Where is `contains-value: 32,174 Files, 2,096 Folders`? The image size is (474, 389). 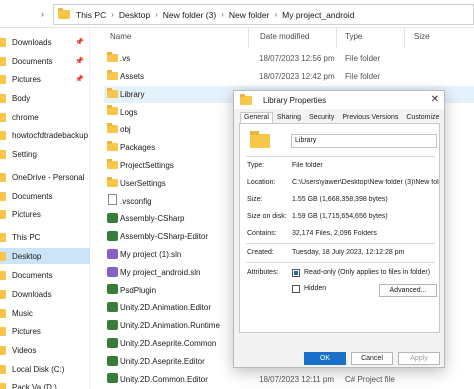
contains-value: 32,174 Files, 2,096 Folders is located at coordinates (334, 233).